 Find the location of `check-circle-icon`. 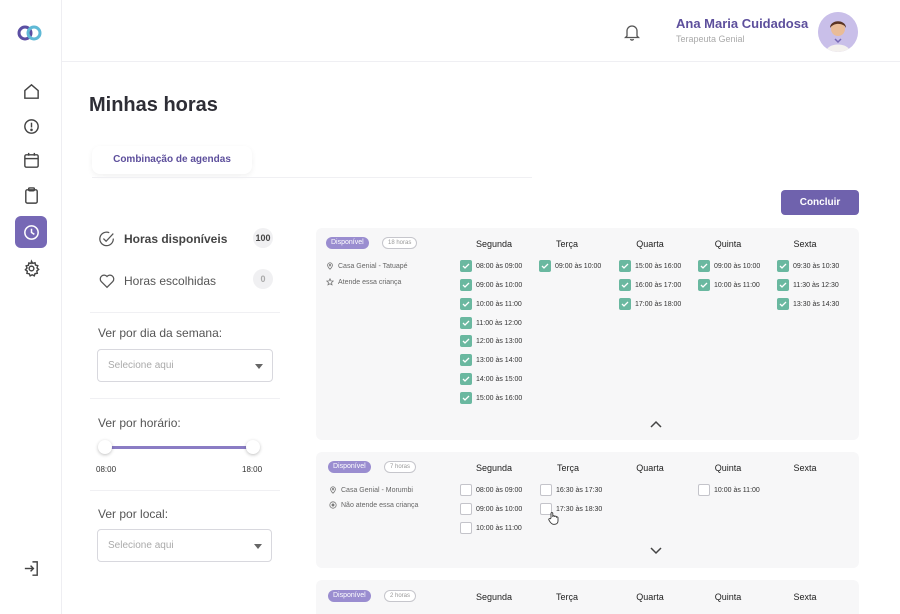

check-circle-icon is located at coordinates (106, 239).